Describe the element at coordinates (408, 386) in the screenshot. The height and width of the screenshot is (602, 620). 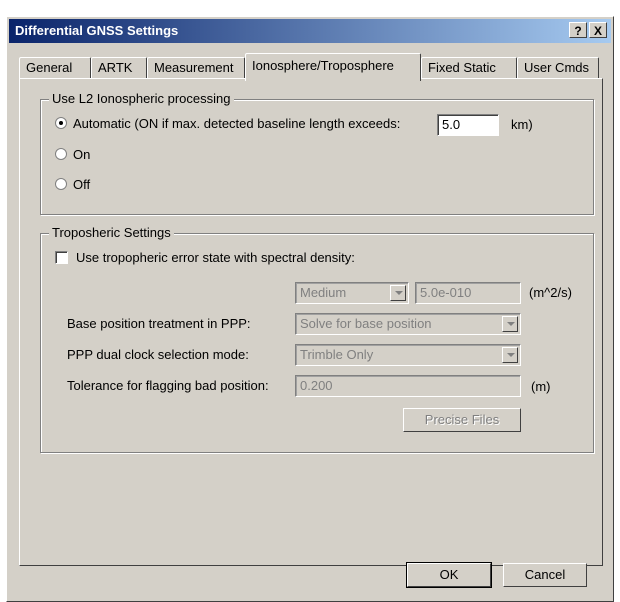
I see `tolerance-input: 0.200` at that location.